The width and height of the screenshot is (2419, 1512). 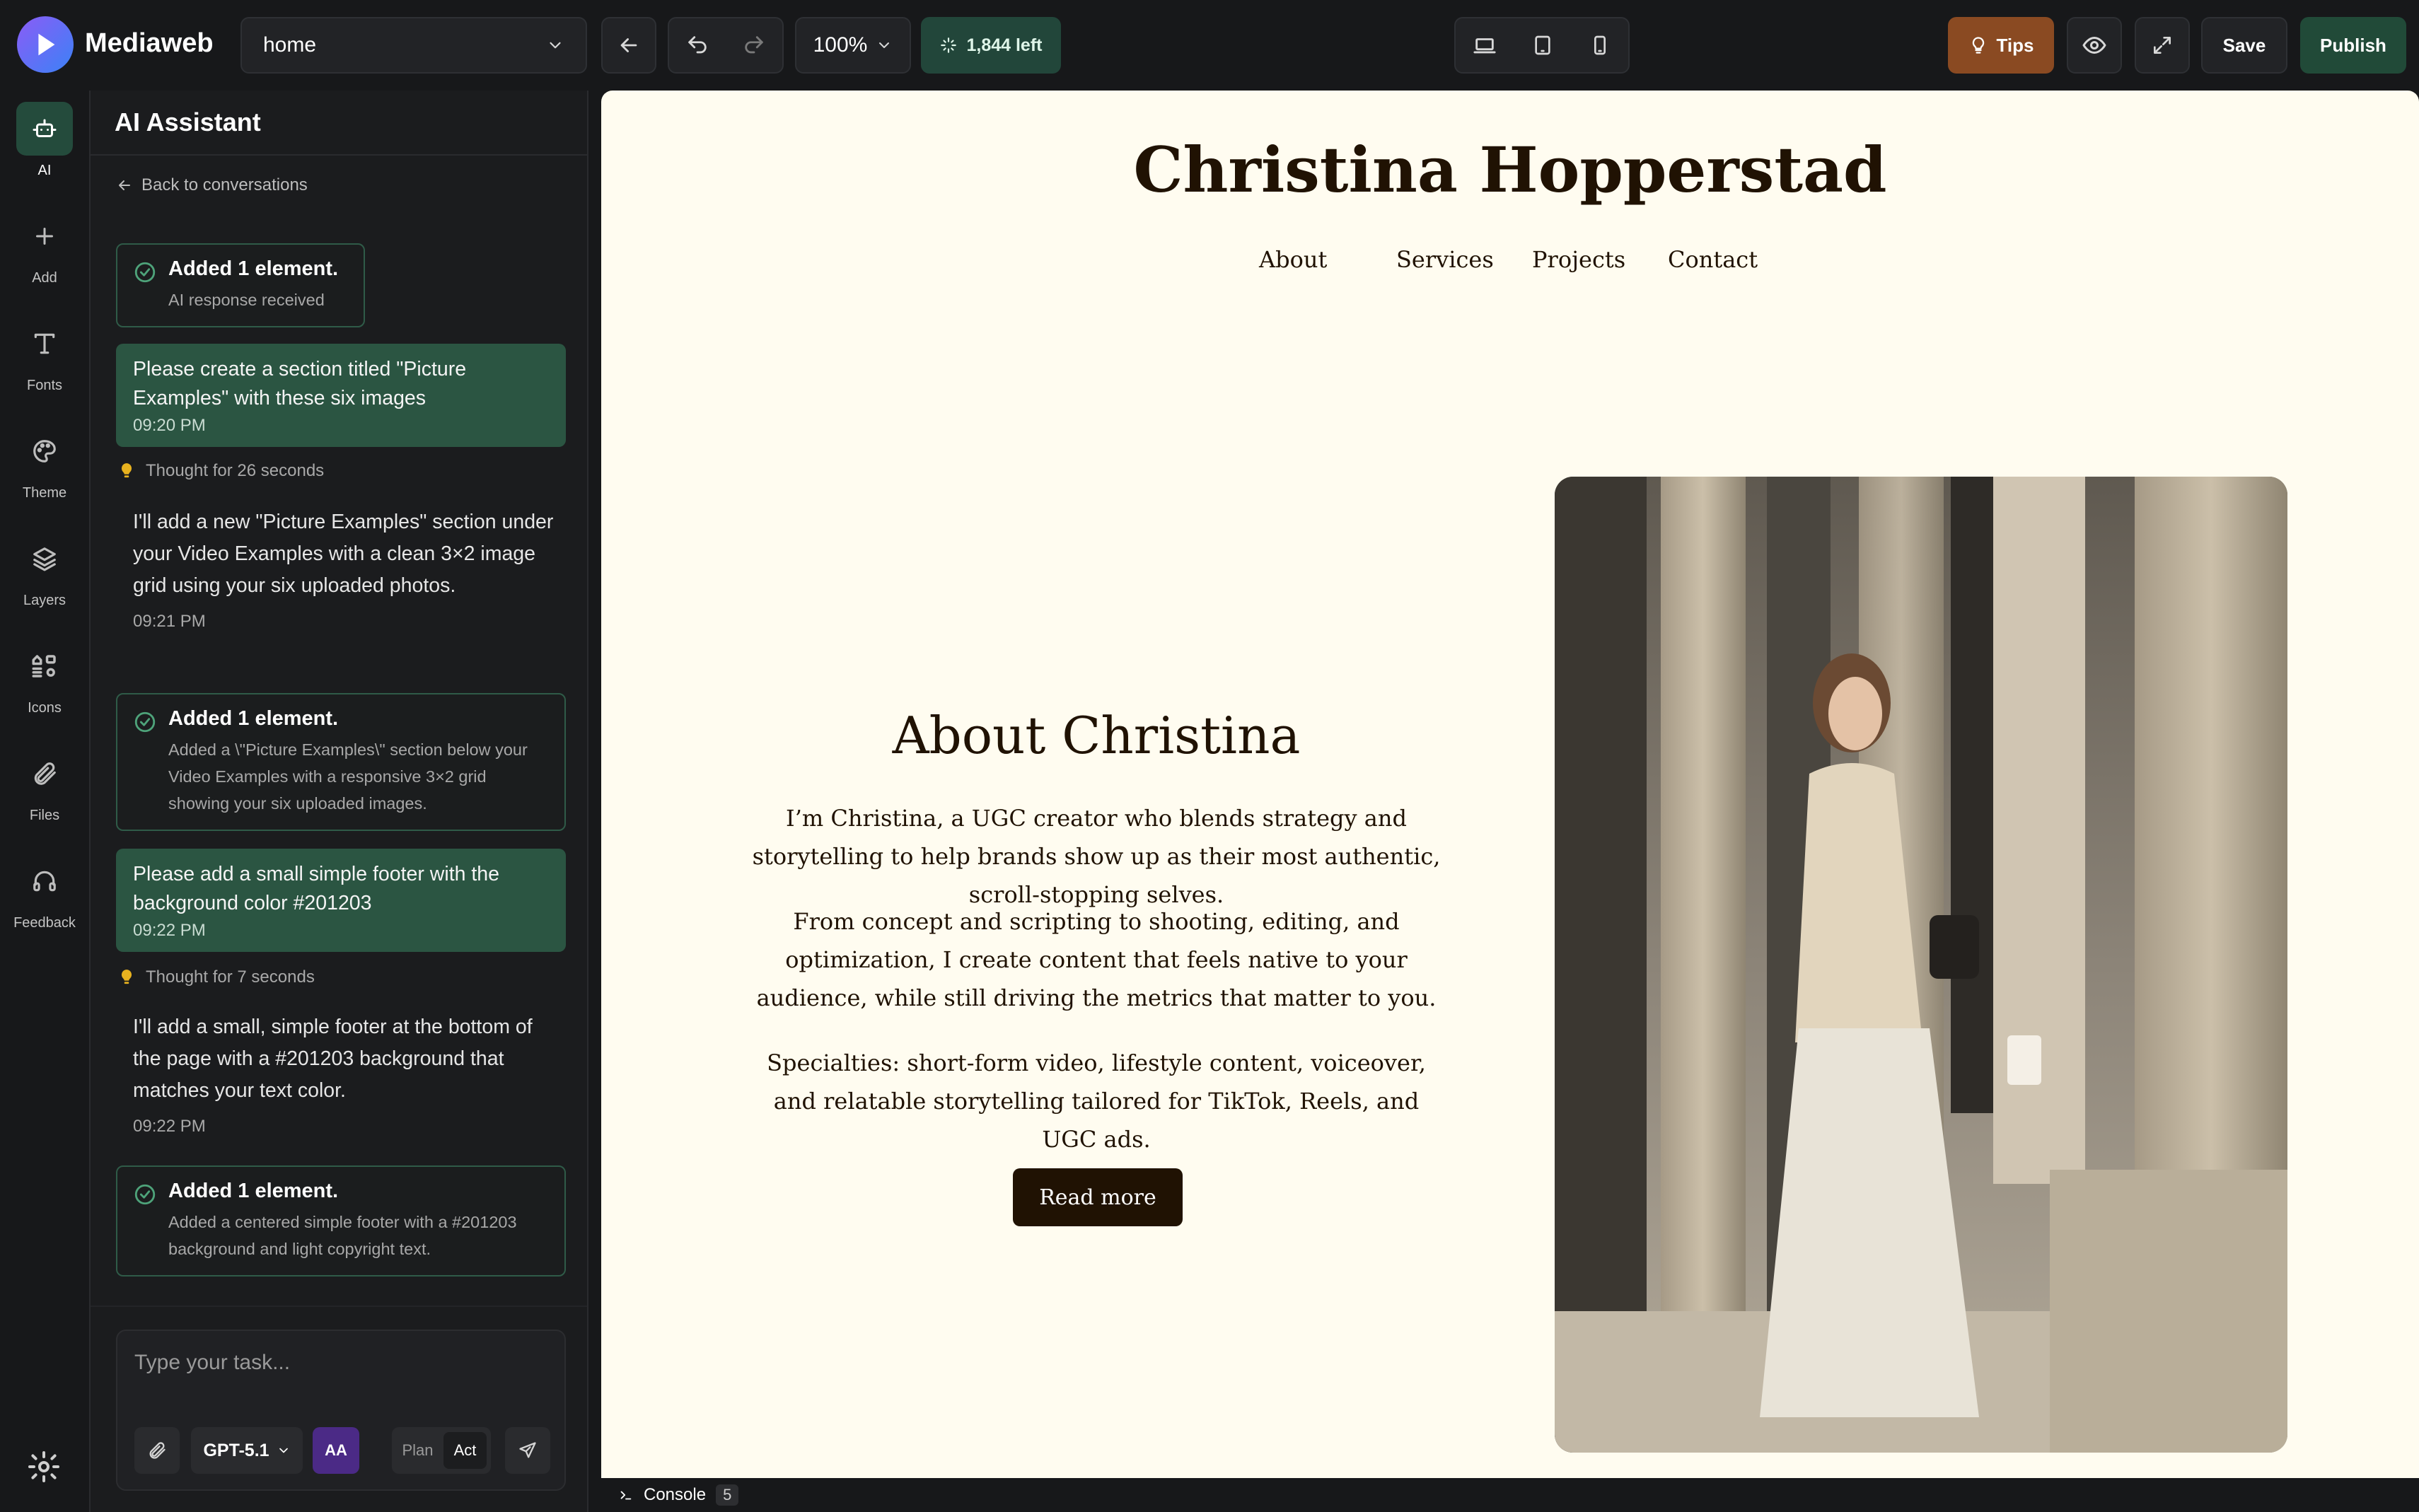 What do you see at coordinates (697, 45) in the screenshot?
I see `undo-icon` at bounding box center [697, 45].